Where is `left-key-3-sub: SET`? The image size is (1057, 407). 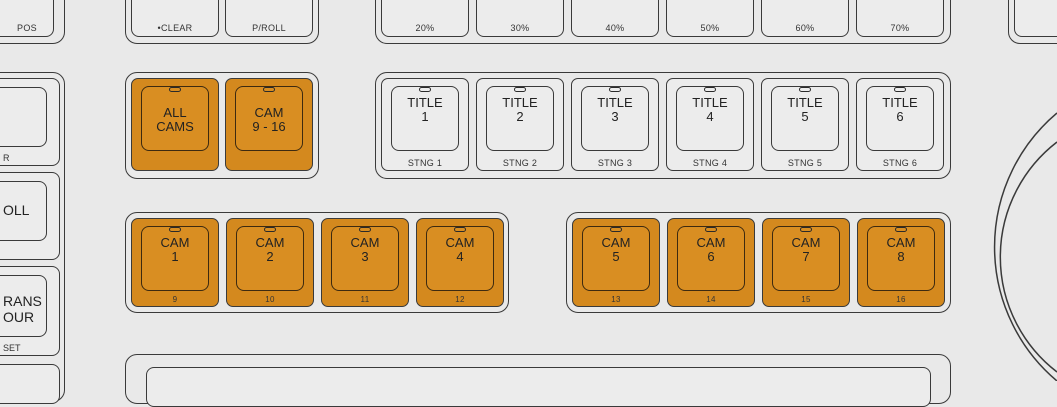
left-key-3-sub: SET is located at coordinates (12, 348).